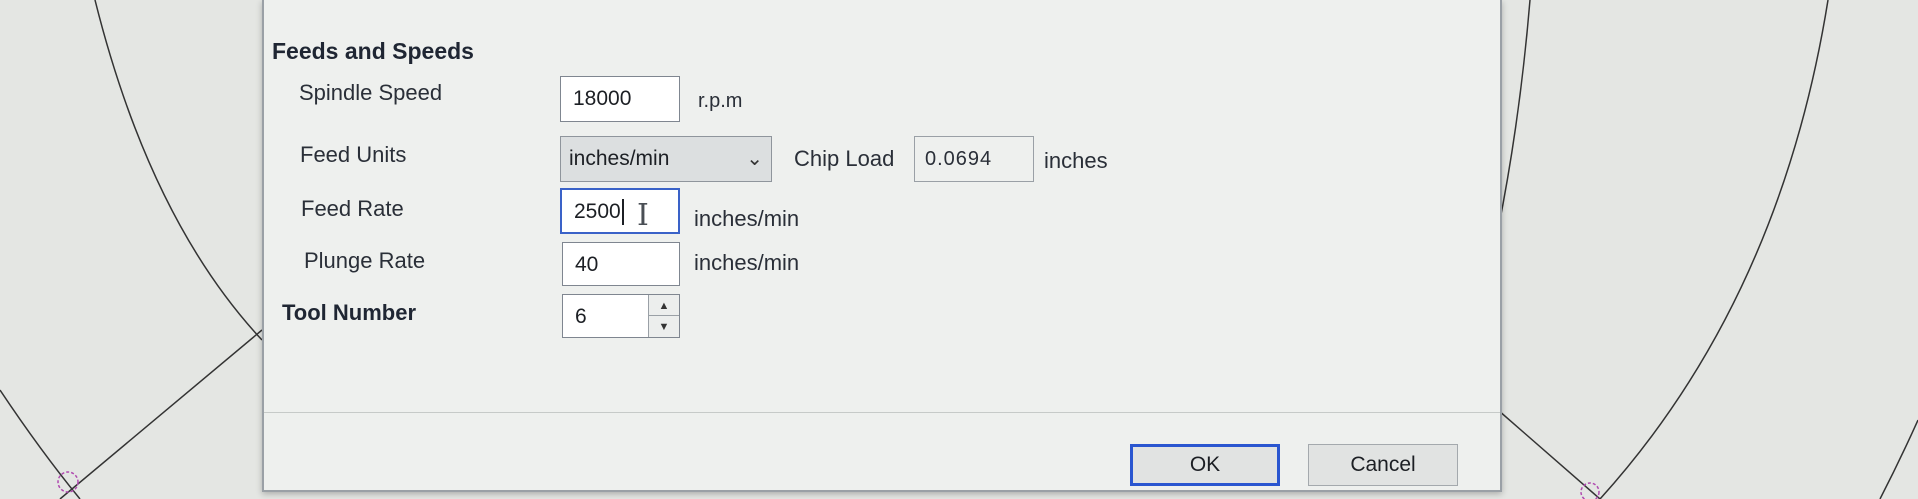 This screenshot has height=499, width=1918. Describe the element at coordinates (1205, 465) in the screenshot. I see `ok-button: OK` at that location.